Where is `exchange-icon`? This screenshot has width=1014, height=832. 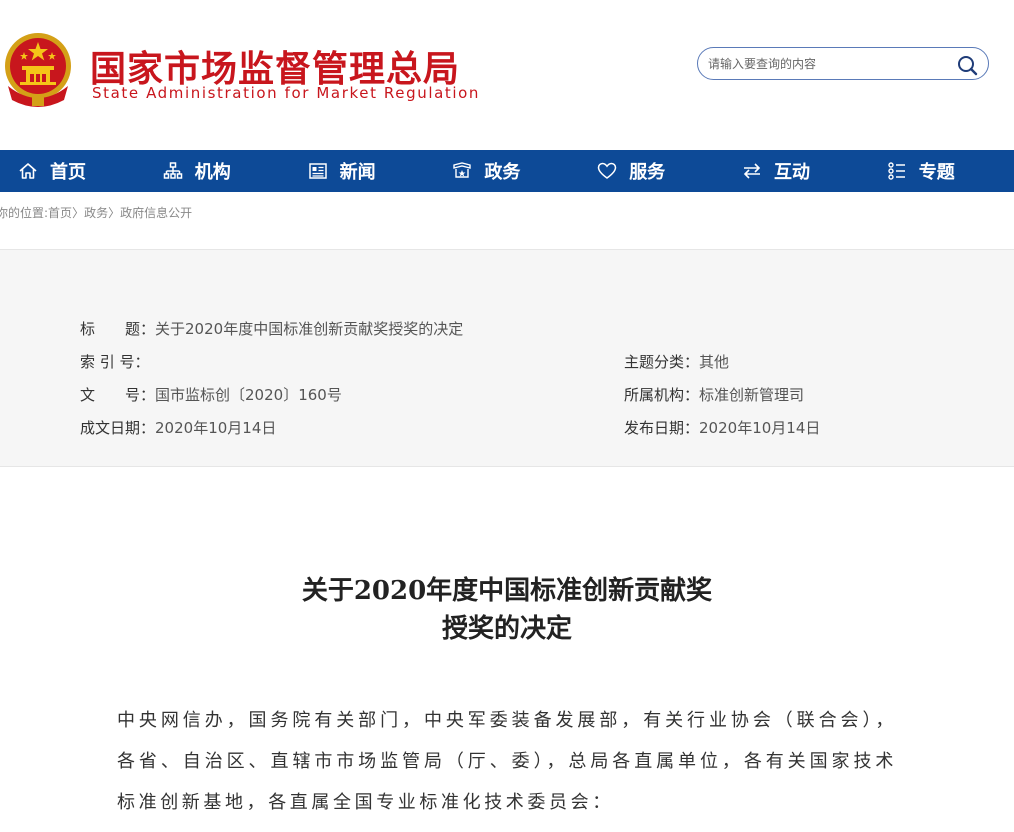
exchange-icon is located at coordinates (752, 171).